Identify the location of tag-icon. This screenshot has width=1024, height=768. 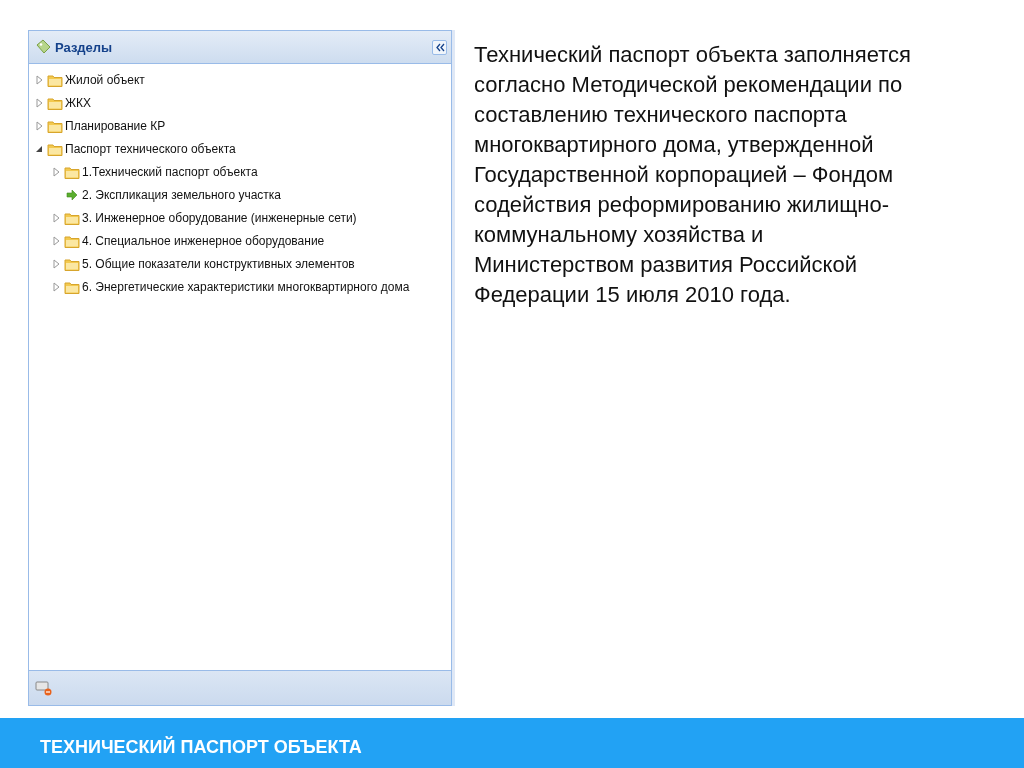
(43, 47).